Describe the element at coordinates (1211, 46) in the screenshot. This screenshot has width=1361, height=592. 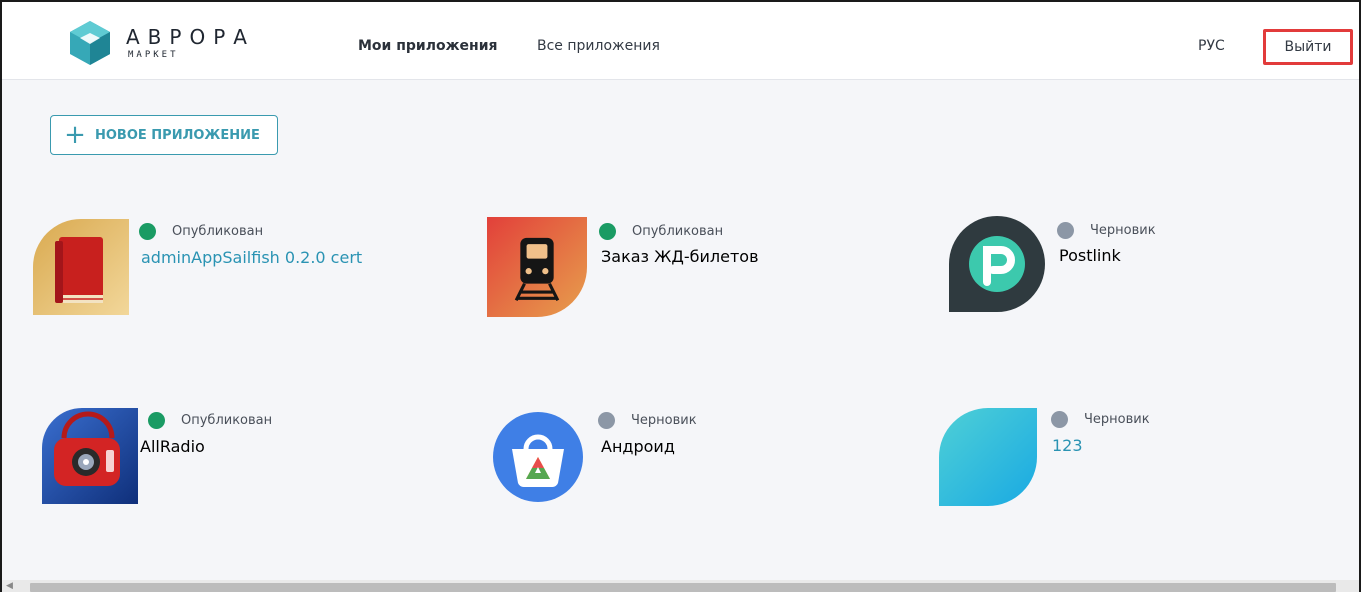
I see `language-switch: РУС` at that location.